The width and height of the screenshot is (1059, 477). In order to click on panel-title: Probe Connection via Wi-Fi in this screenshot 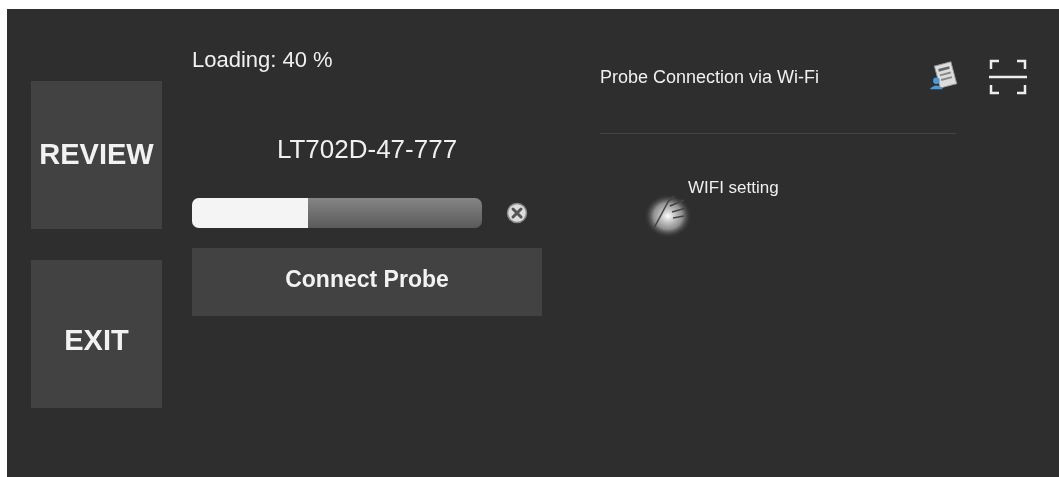, I will do `click(710, 77)`.